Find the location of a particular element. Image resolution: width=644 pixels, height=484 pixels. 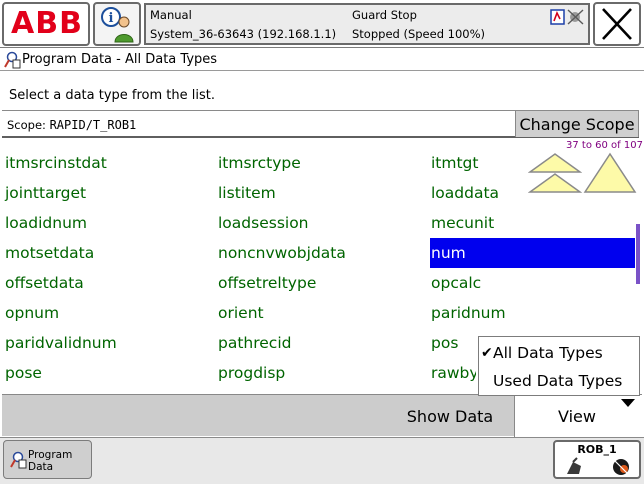

view-menu: ✔ All Data Types Used Data Types is located at coordinates (559, 366).